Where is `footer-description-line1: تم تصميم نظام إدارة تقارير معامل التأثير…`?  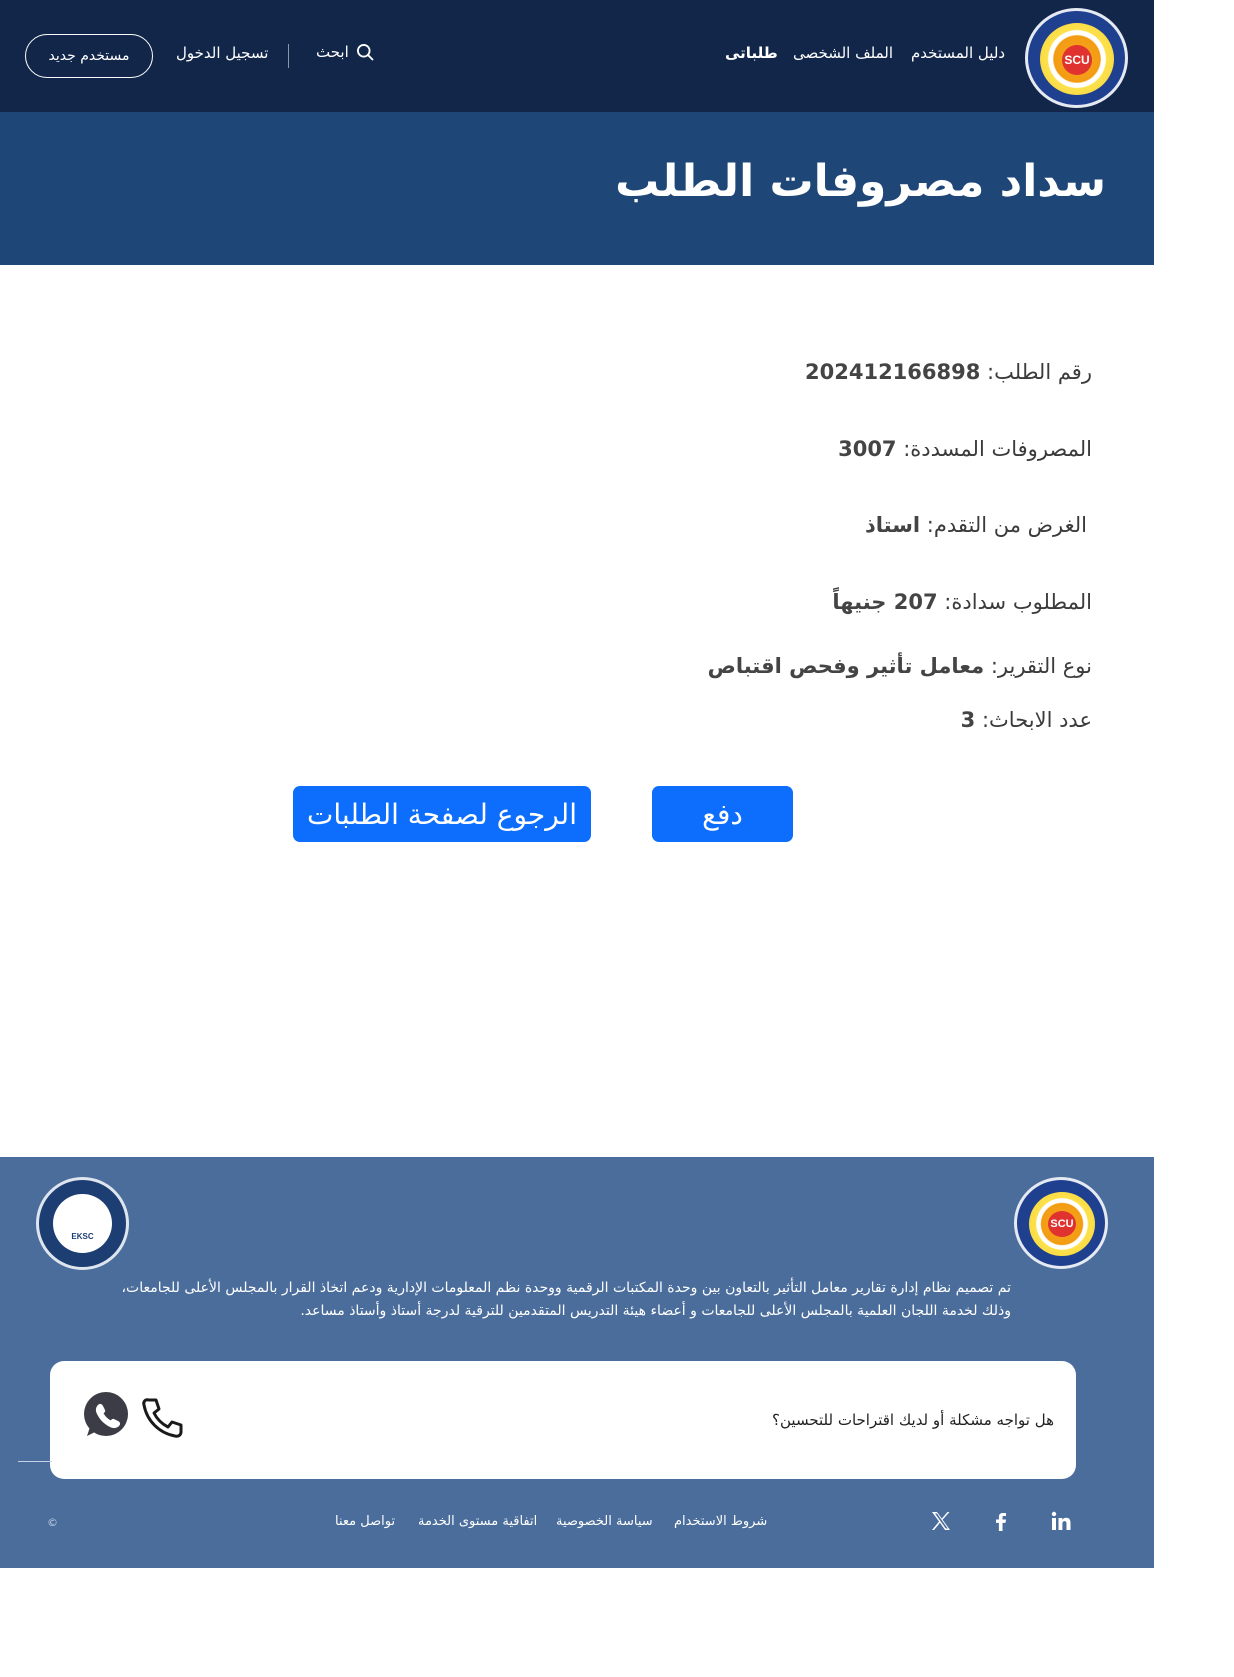 footer-description-line1: تم تصميم نظام إدارة تقارير معامل التأثير… is located at coordinates (566, 1288).